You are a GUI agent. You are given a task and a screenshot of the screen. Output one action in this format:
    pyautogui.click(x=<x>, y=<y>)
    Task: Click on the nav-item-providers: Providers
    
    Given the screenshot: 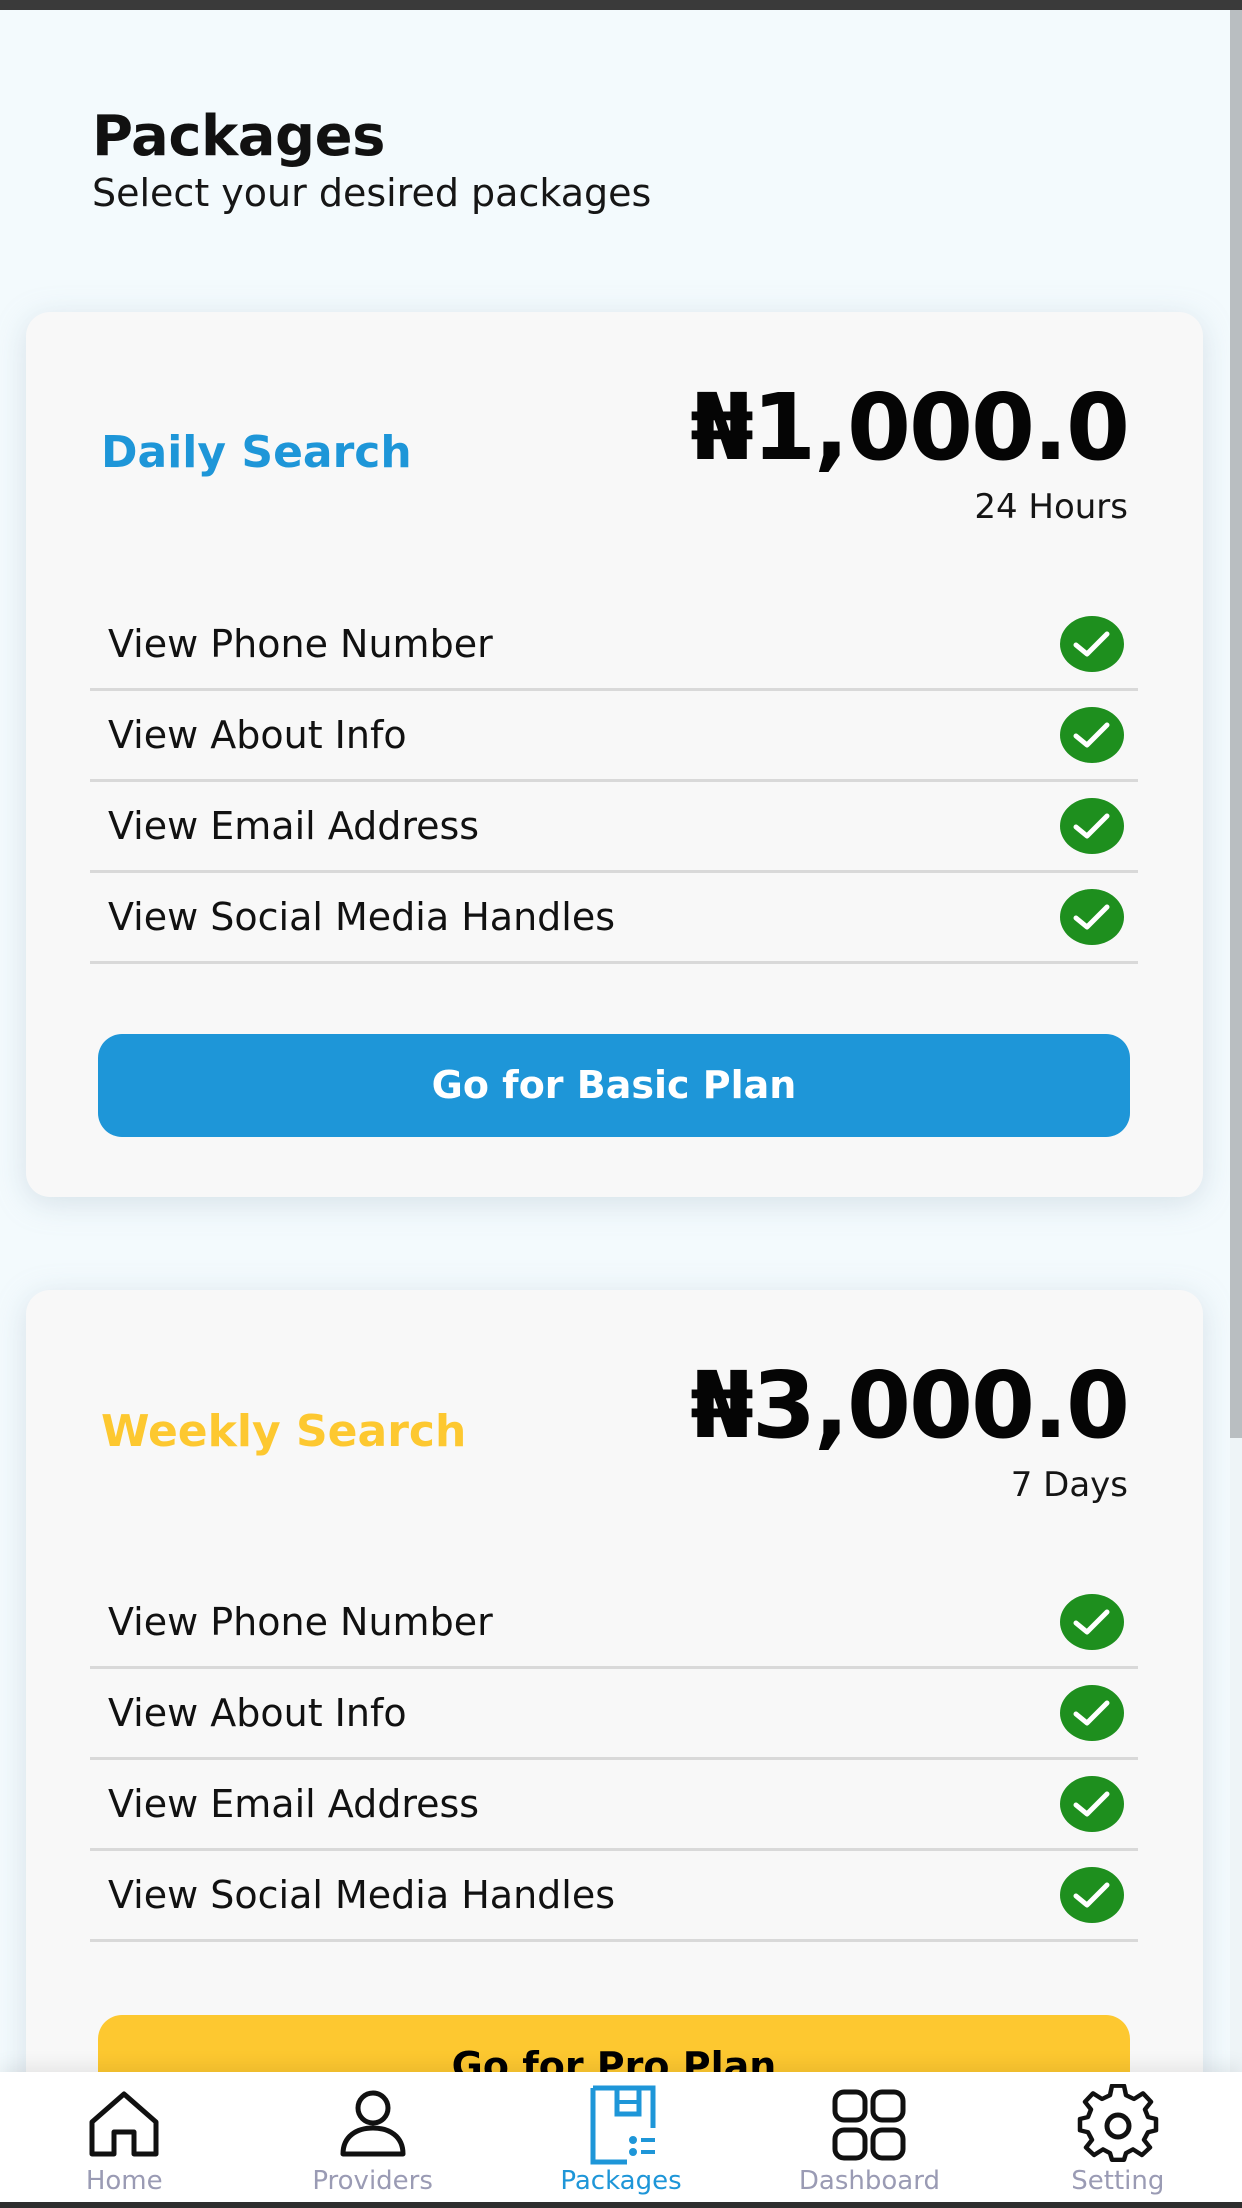 What is the action you would take?
    pyautogui.click(x=372, y=2137)
    